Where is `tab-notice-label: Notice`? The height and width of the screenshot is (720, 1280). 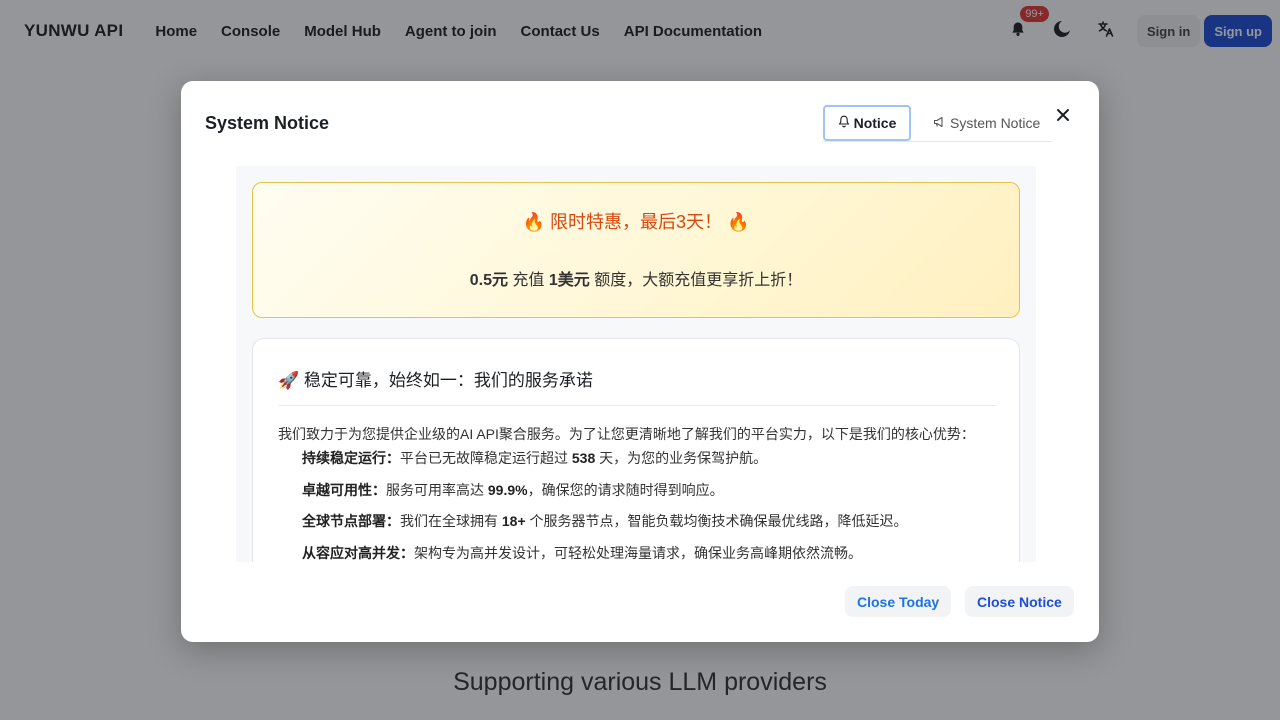 tab-notice-label: Notice is located at coordinates (875, 123).